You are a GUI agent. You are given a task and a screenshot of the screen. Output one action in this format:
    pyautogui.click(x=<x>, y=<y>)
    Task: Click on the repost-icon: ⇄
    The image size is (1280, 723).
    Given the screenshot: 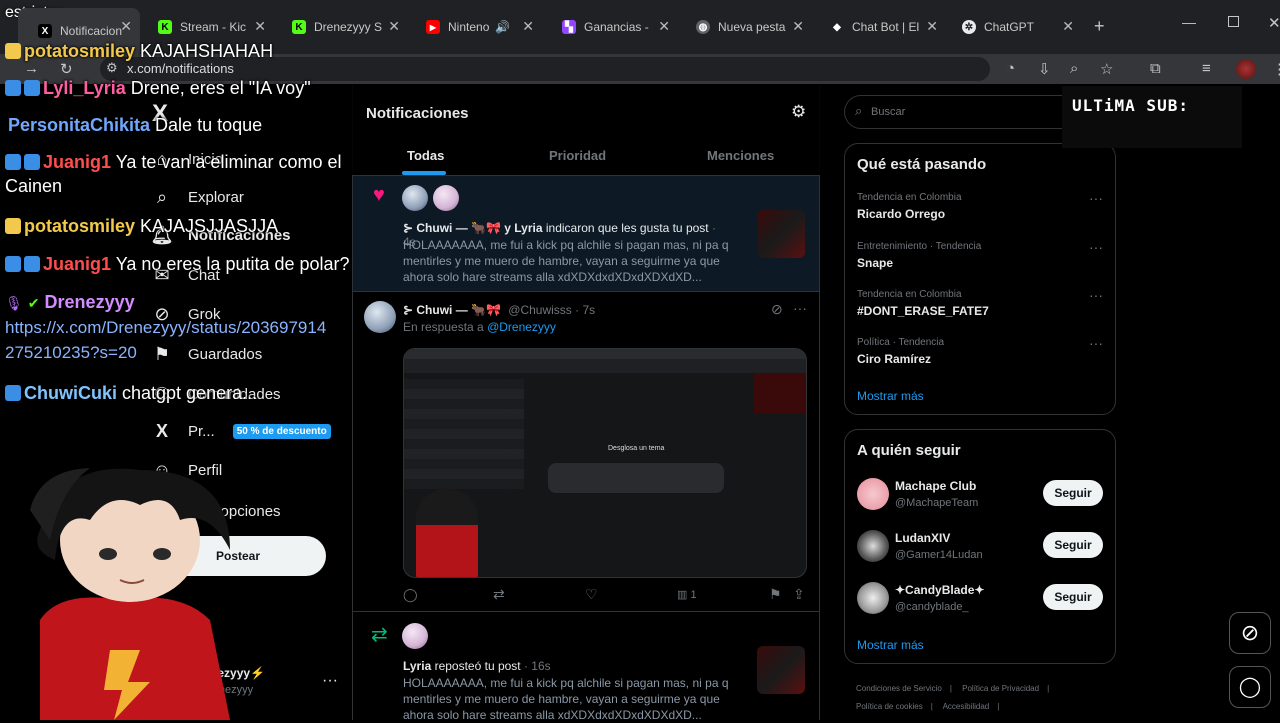 What is the action you would take?
    pyautogui.click(x=499, y=594)
    